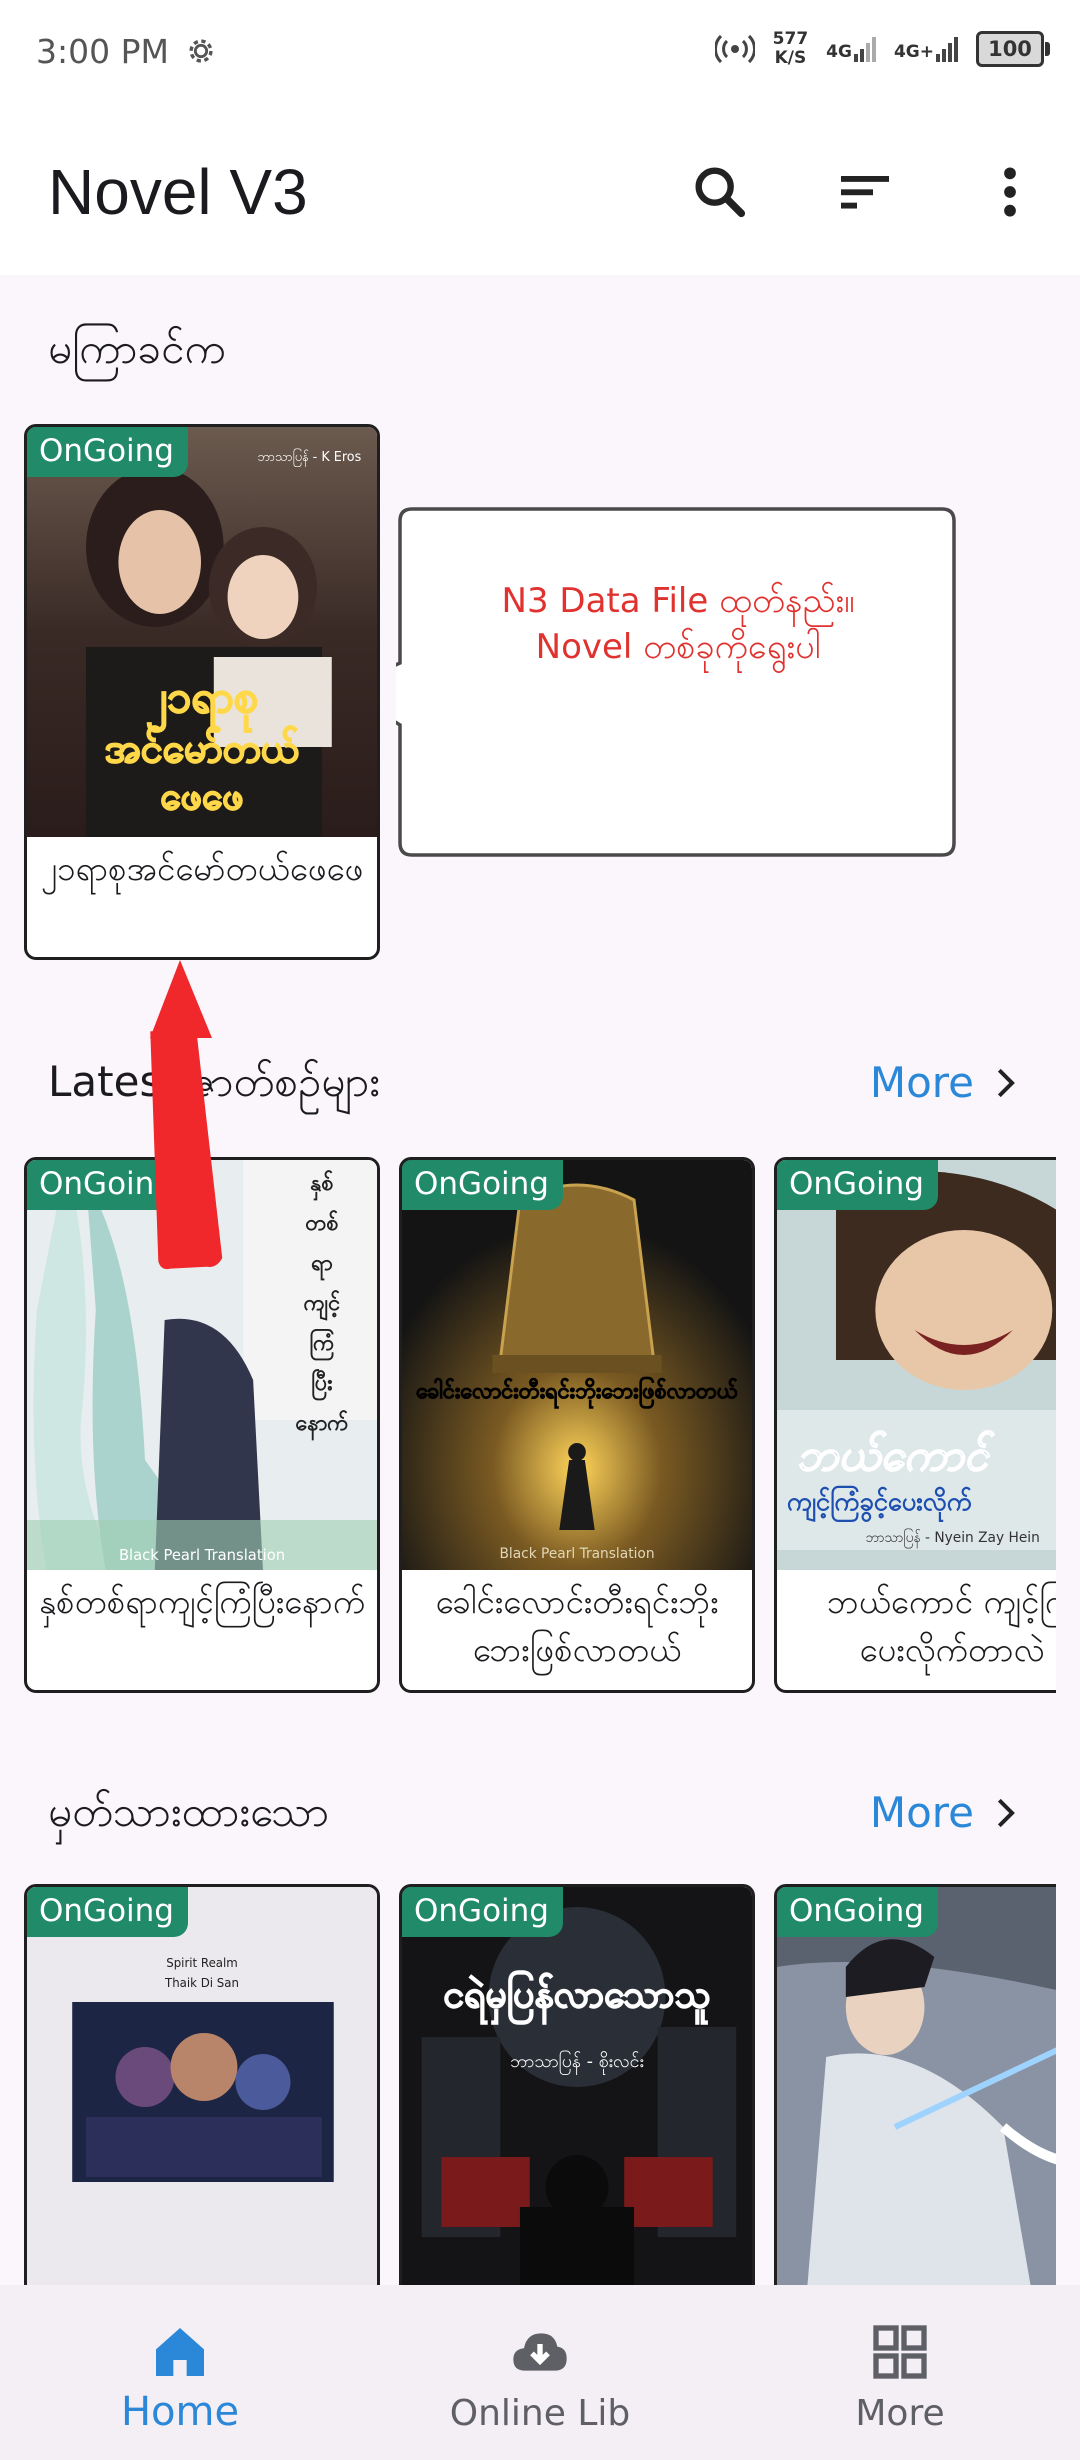 Image resolution: width=1080 pixels, height=2460 pixels. What do you see at coordinates (1010, 192) in the screenshot?
I see `more-vert-icon` at bounding box center [1010, 192].